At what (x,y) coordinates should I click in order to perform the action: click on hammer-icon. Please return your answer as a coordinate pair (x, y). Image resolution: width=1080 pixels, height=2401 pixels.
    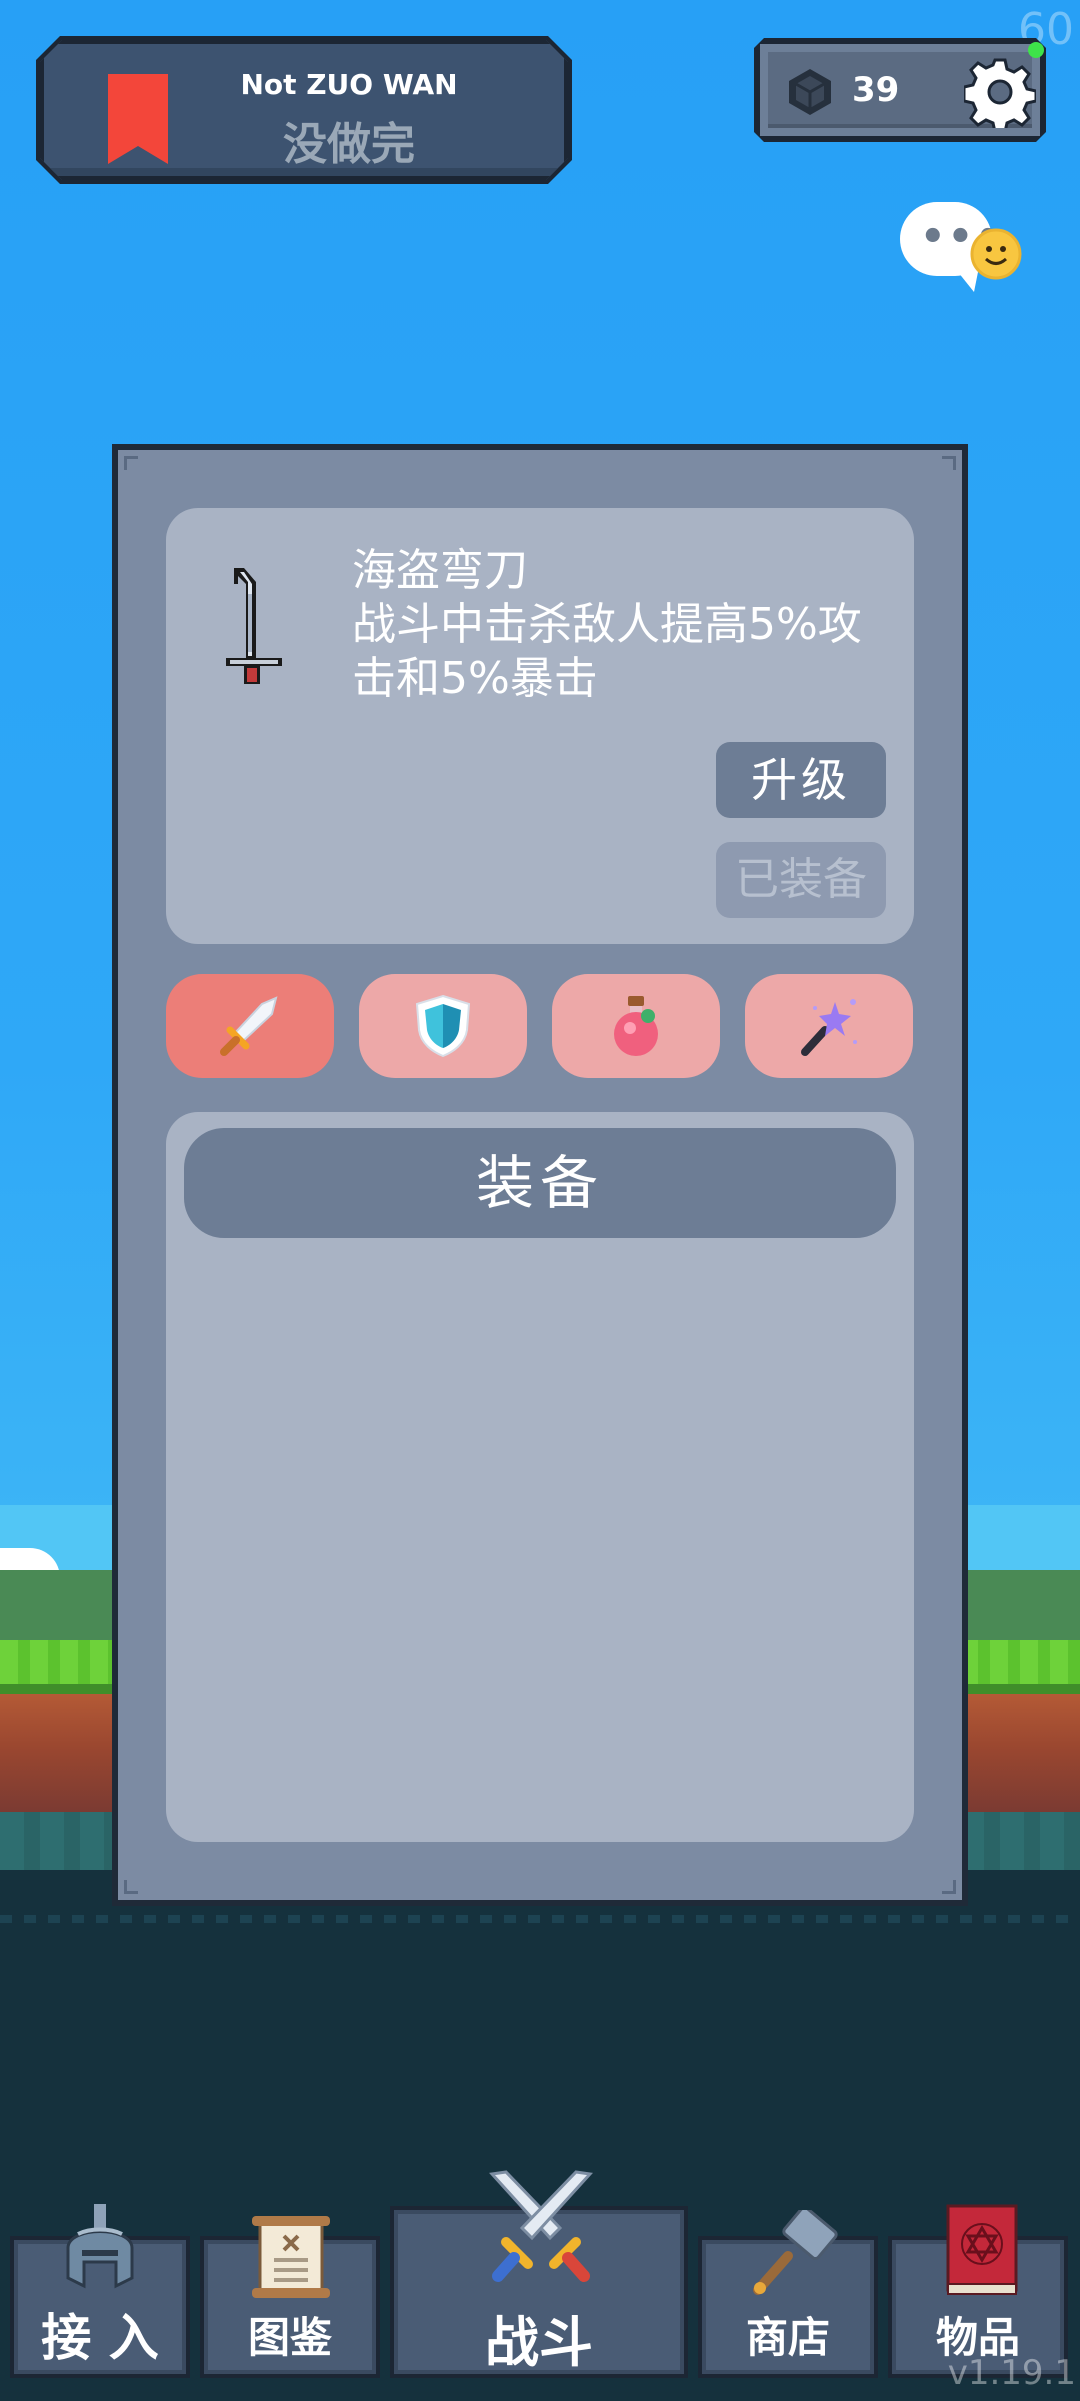
    Looking at the image, I should click on (795, 2252).